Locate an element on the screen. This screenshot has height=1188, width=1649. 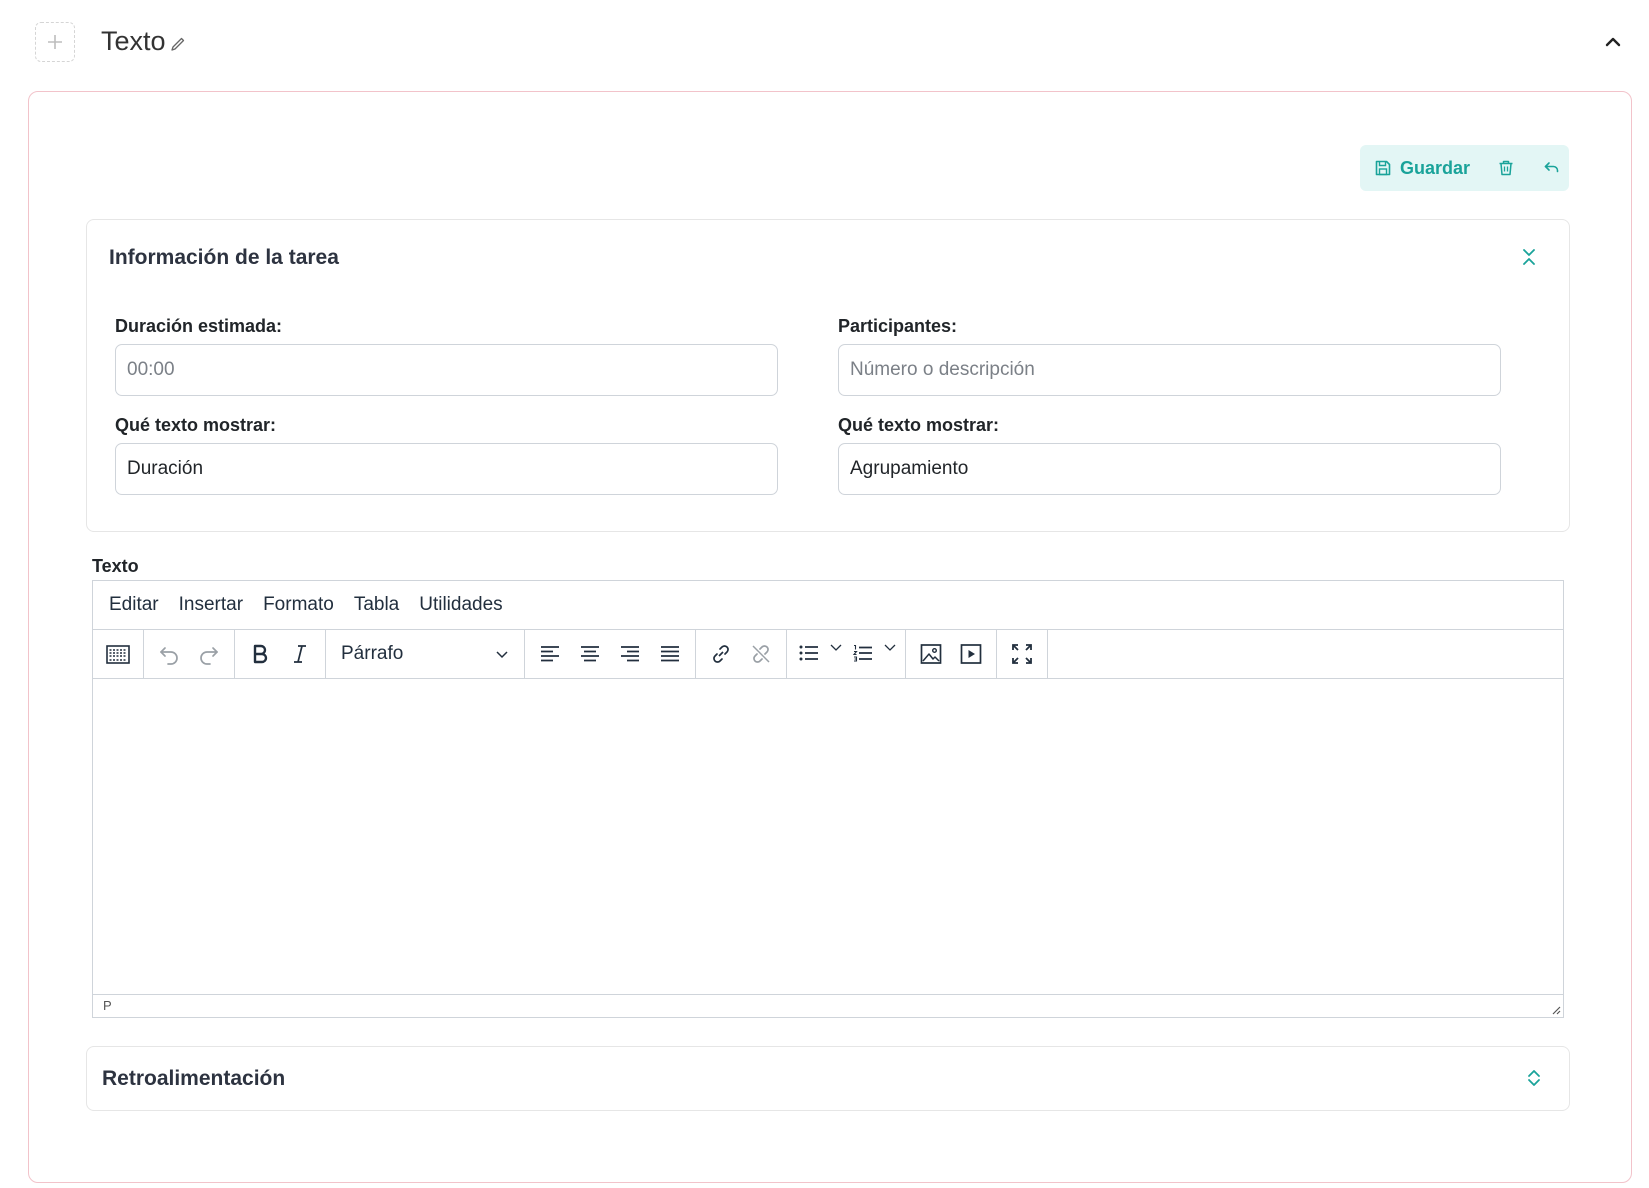
bullet-list-icon is located at coordinates (808, 653).